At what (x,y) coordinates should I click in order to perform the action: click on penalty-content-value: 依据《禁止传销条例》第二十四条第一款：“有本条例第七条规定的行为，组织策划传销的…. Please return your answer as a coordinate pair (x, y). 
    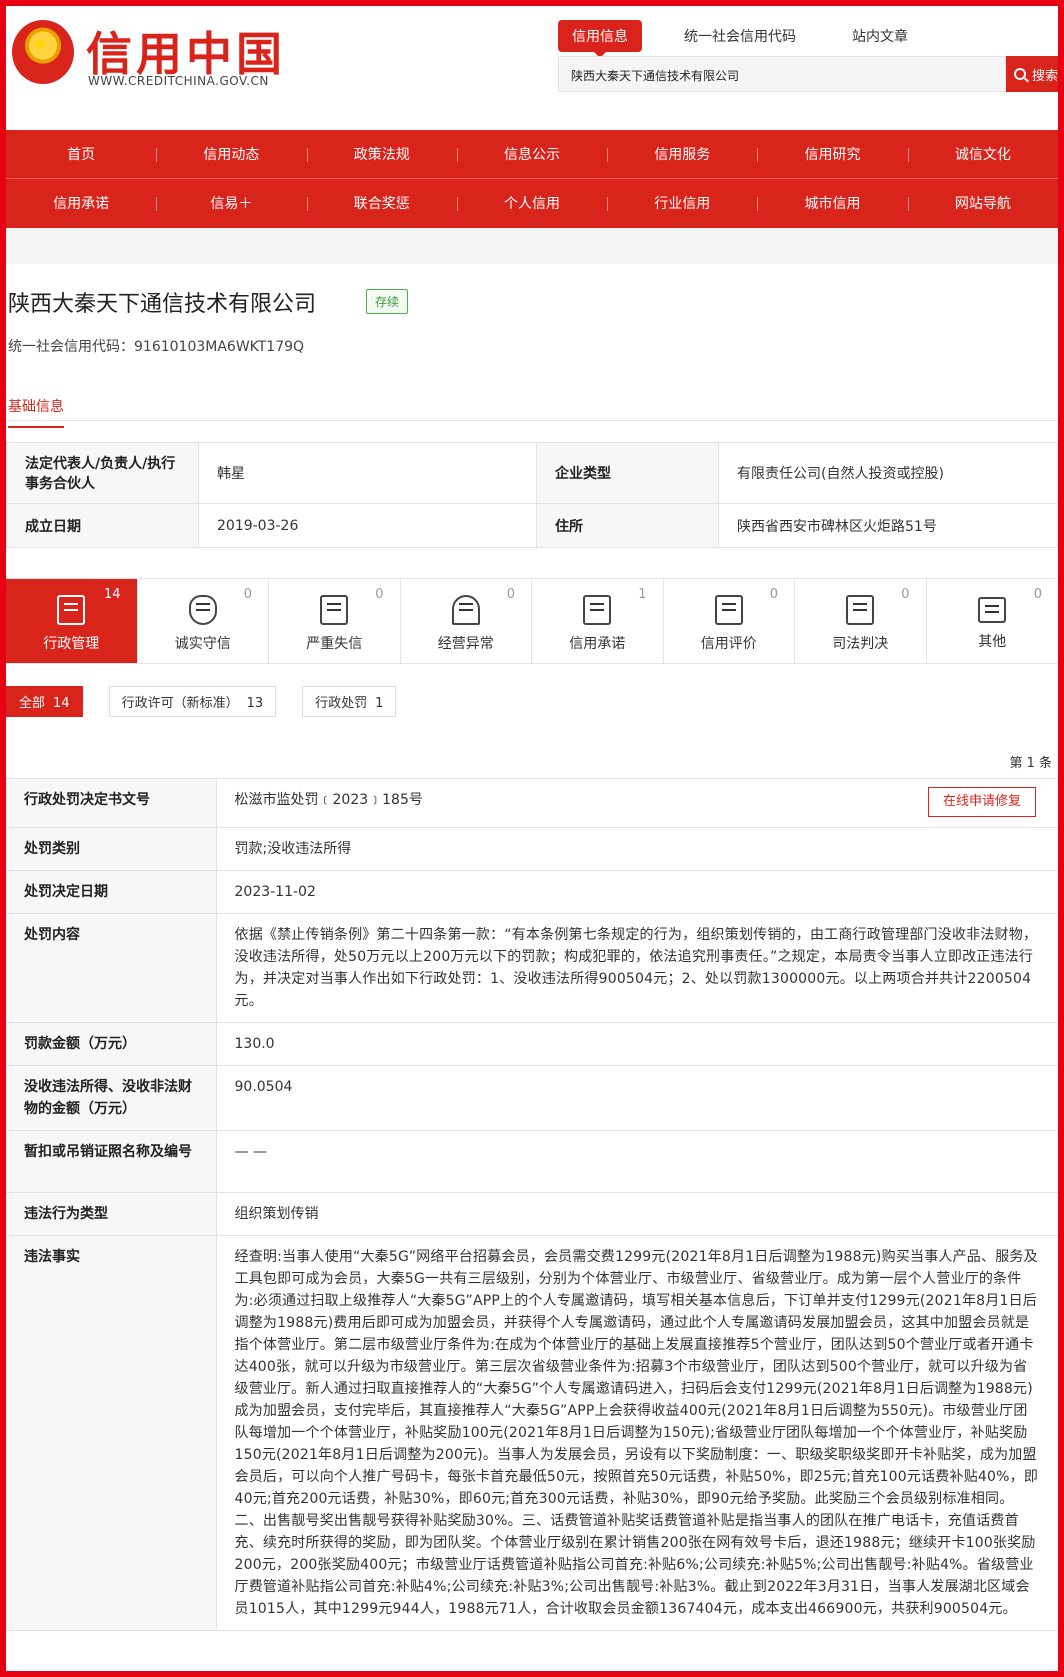
    Looking at the image, I should click on (637, 968).